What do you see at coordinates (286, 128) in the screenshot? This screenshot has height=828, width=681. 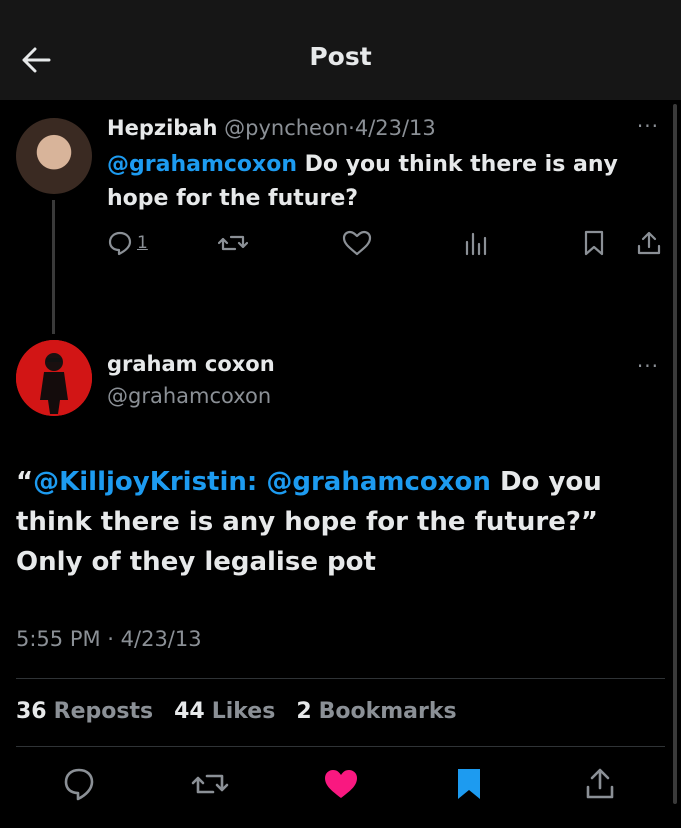 I see `reply-author-handle: @pyncheon` at bounding box center [286, 128].